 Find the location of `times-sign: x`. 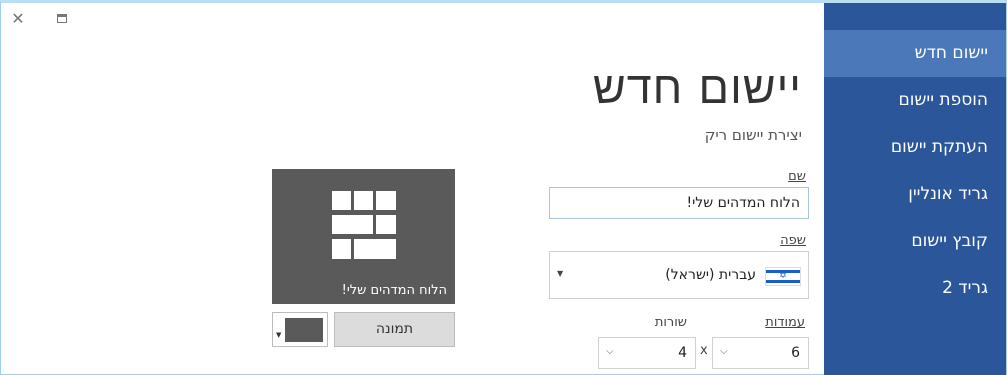

times-sign: x is located at coordinates (704, 350).